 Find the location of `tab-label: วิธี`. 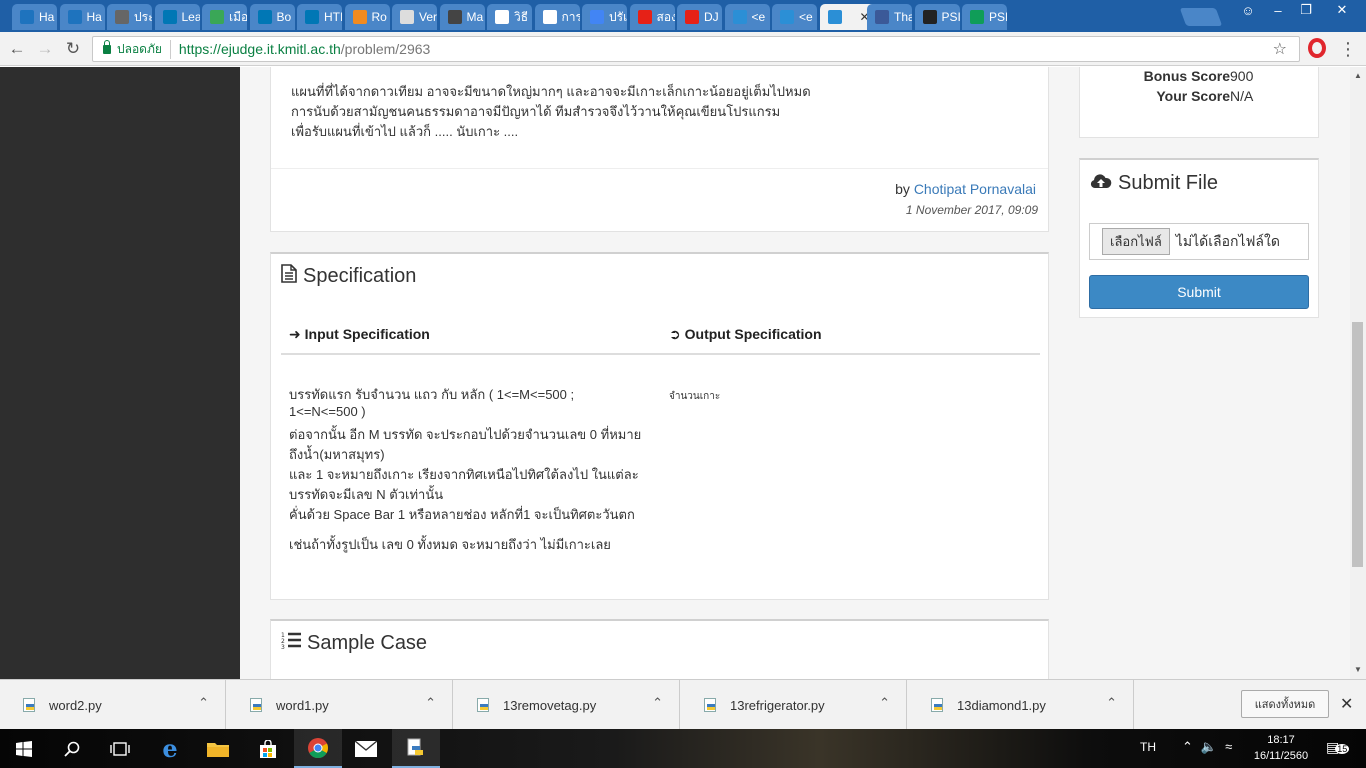

tab-label: วิธี is located at coordinates (521, 16).